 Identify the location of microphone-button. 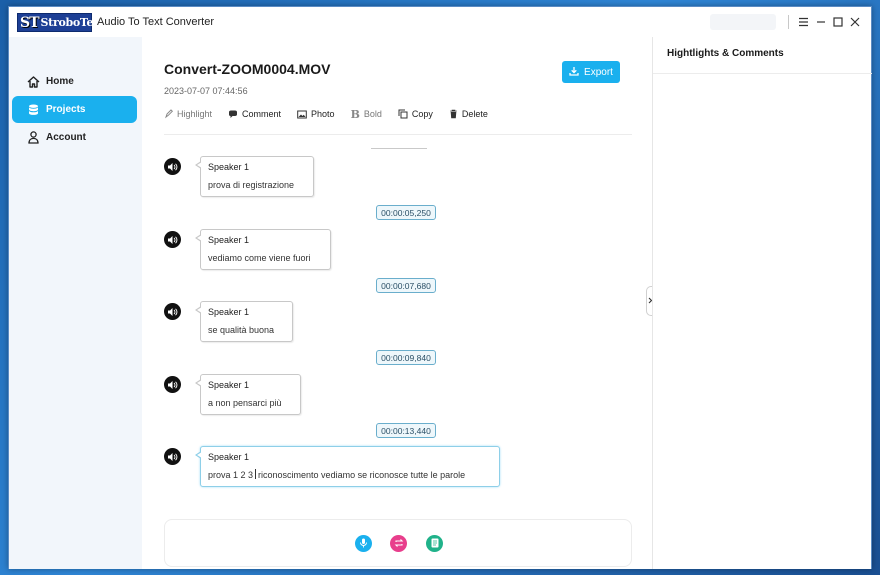
(363, 543).